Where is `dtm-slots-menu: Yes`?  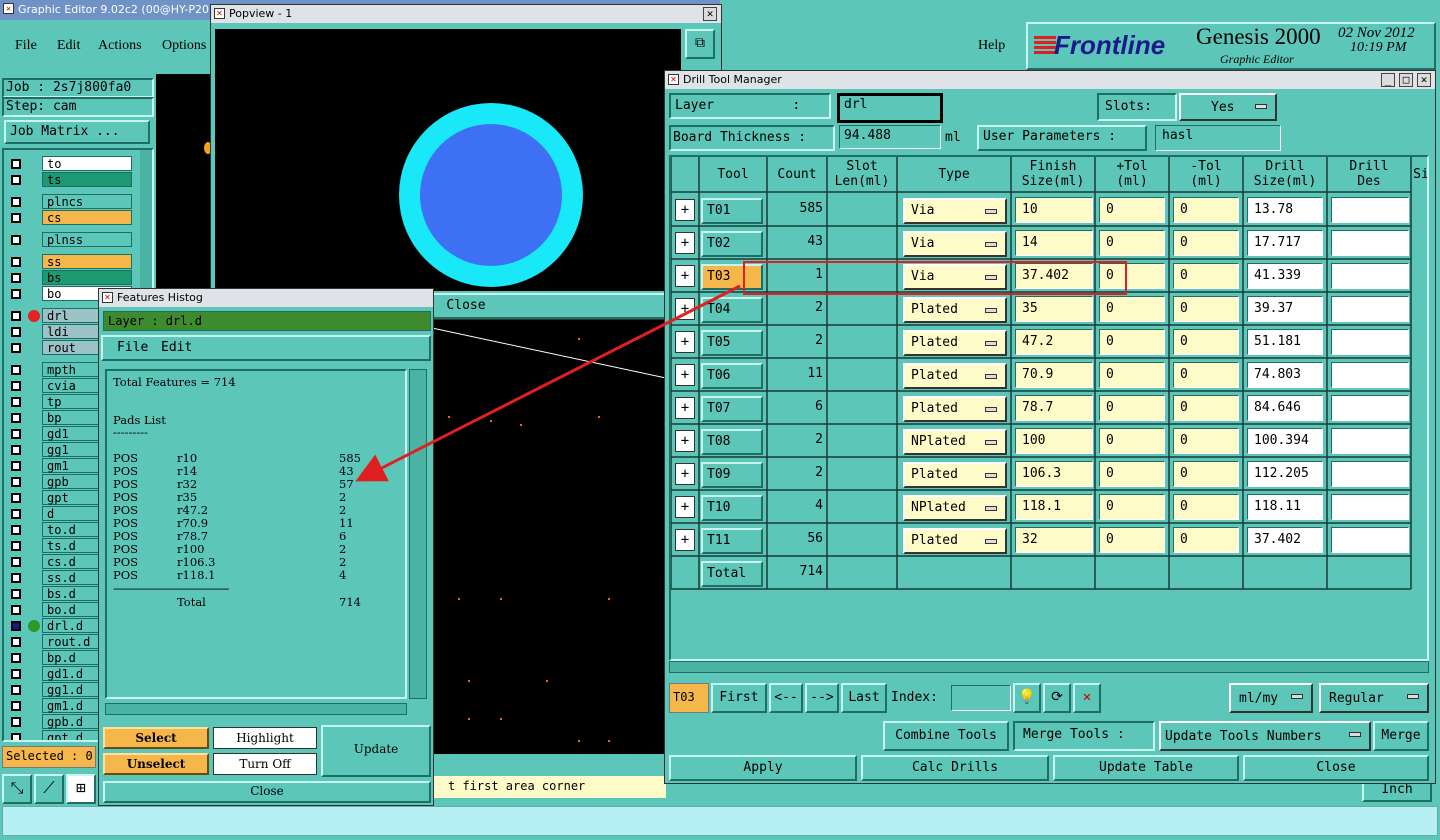 dtm-slots-menu: Yes is located at coordinates (1228, 107).